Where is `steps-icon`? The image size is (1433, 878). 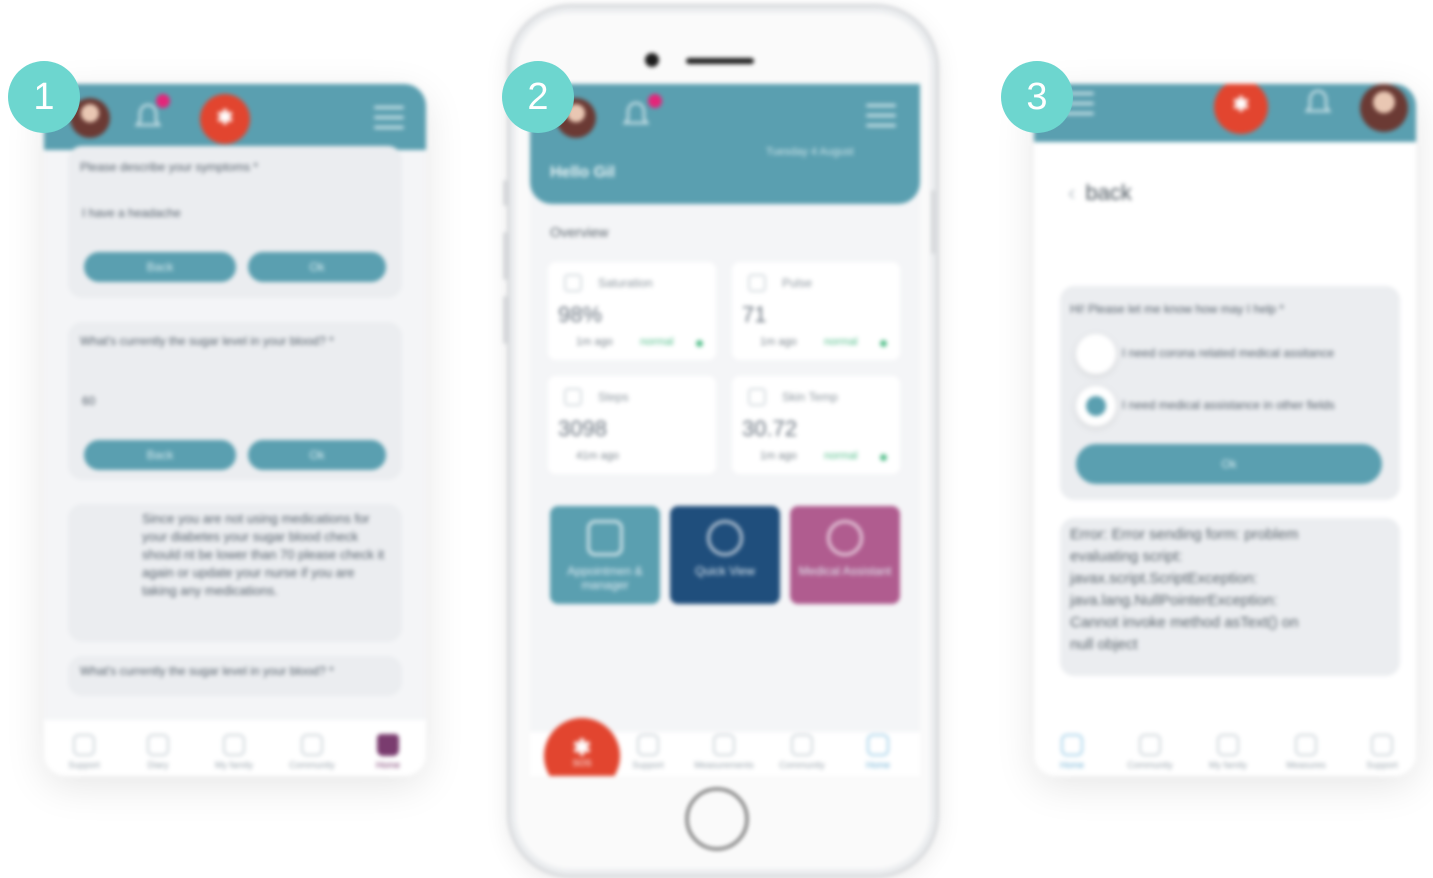 steps-icon is located at coordinates (573, 397).